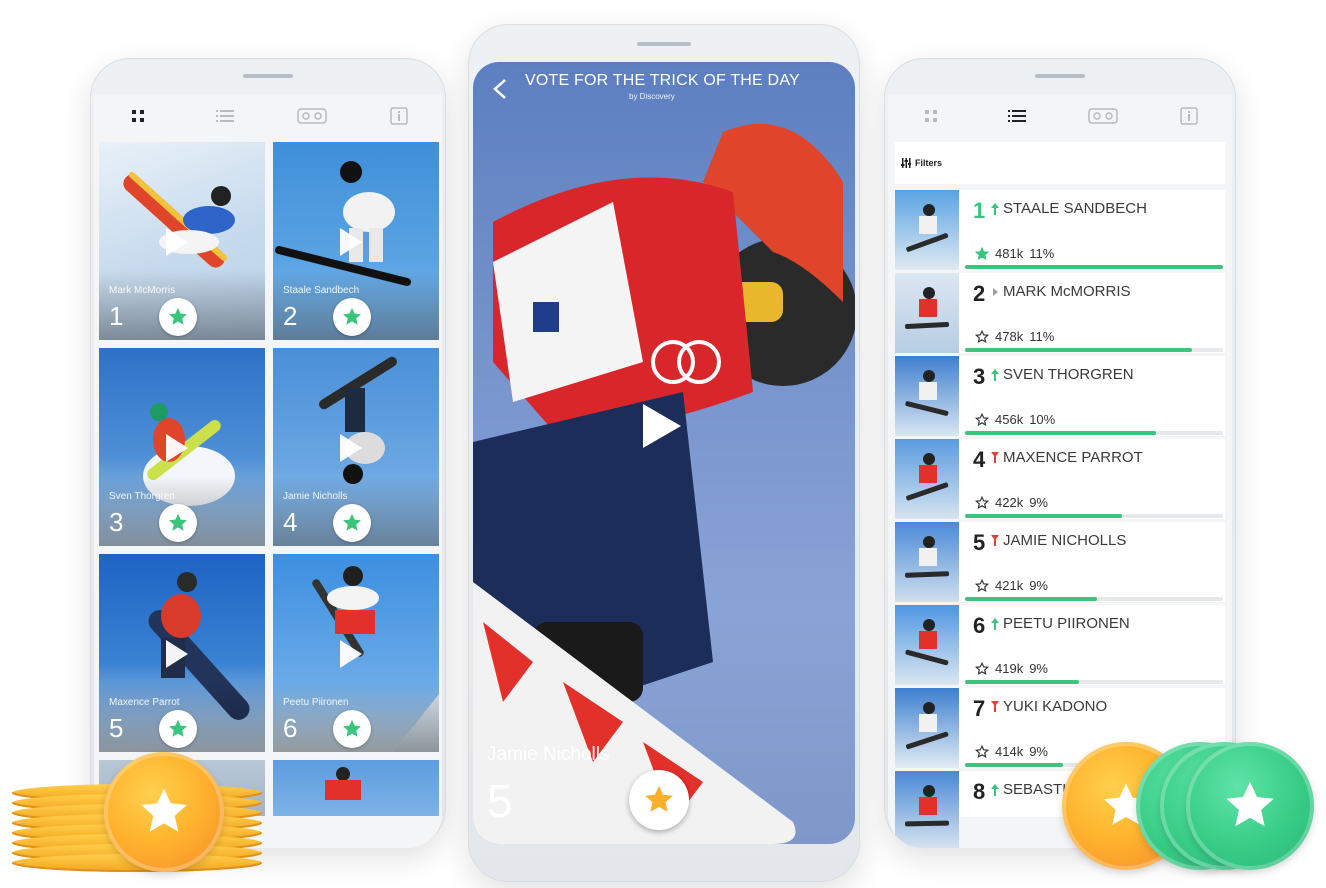 This screenshot has width=1326, height=888. What do you see at coordinates (501, 89) in the screenshot?
I see `back-arrow-icon` at bounding box center [501, 89].